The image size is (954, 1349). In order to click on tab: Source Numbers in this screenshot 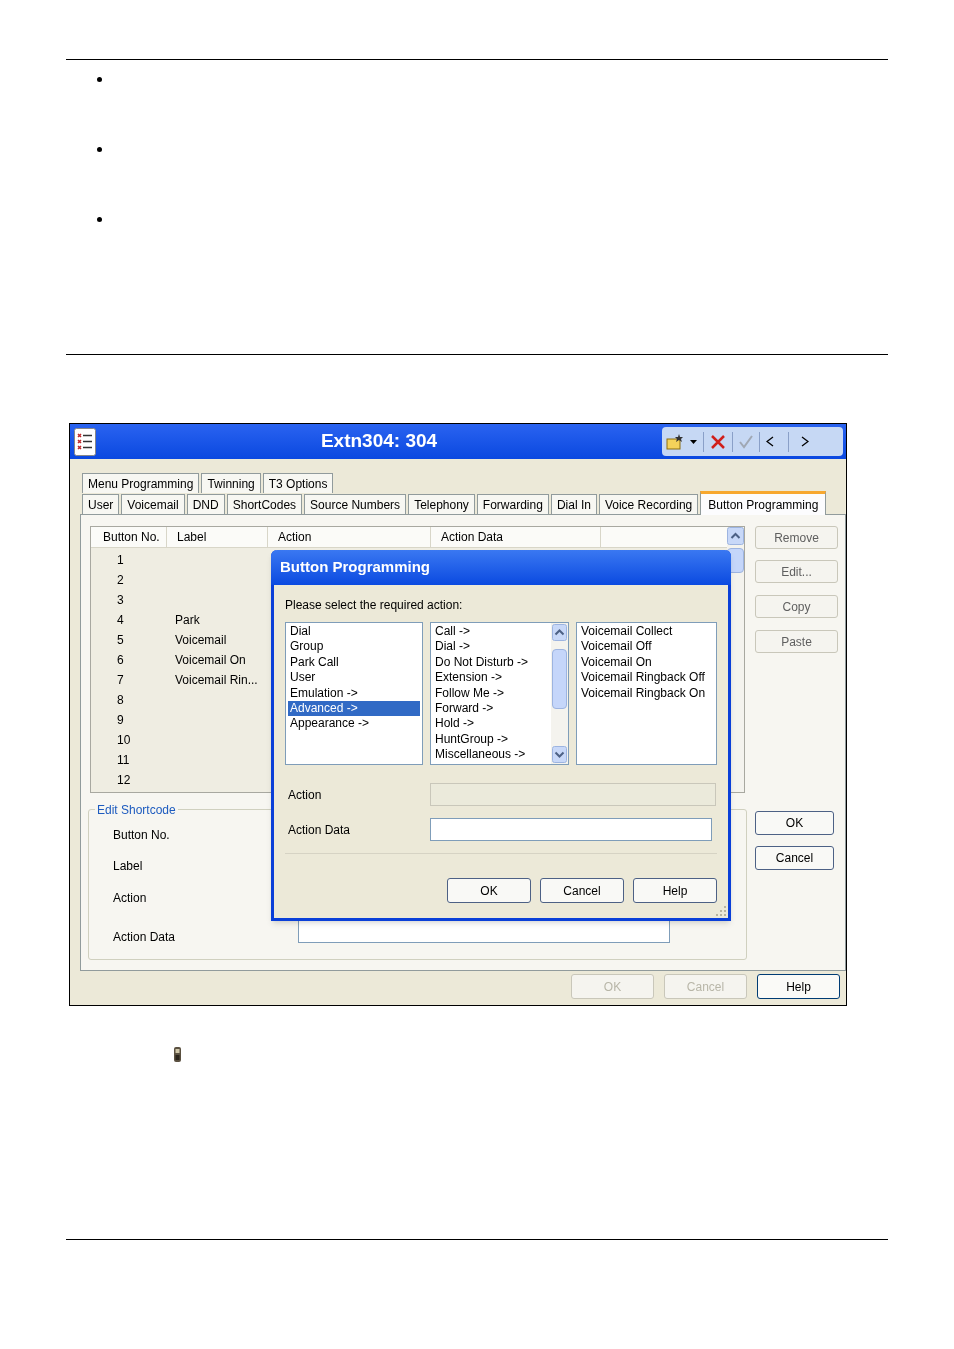, I will do `click(355, 504)`.